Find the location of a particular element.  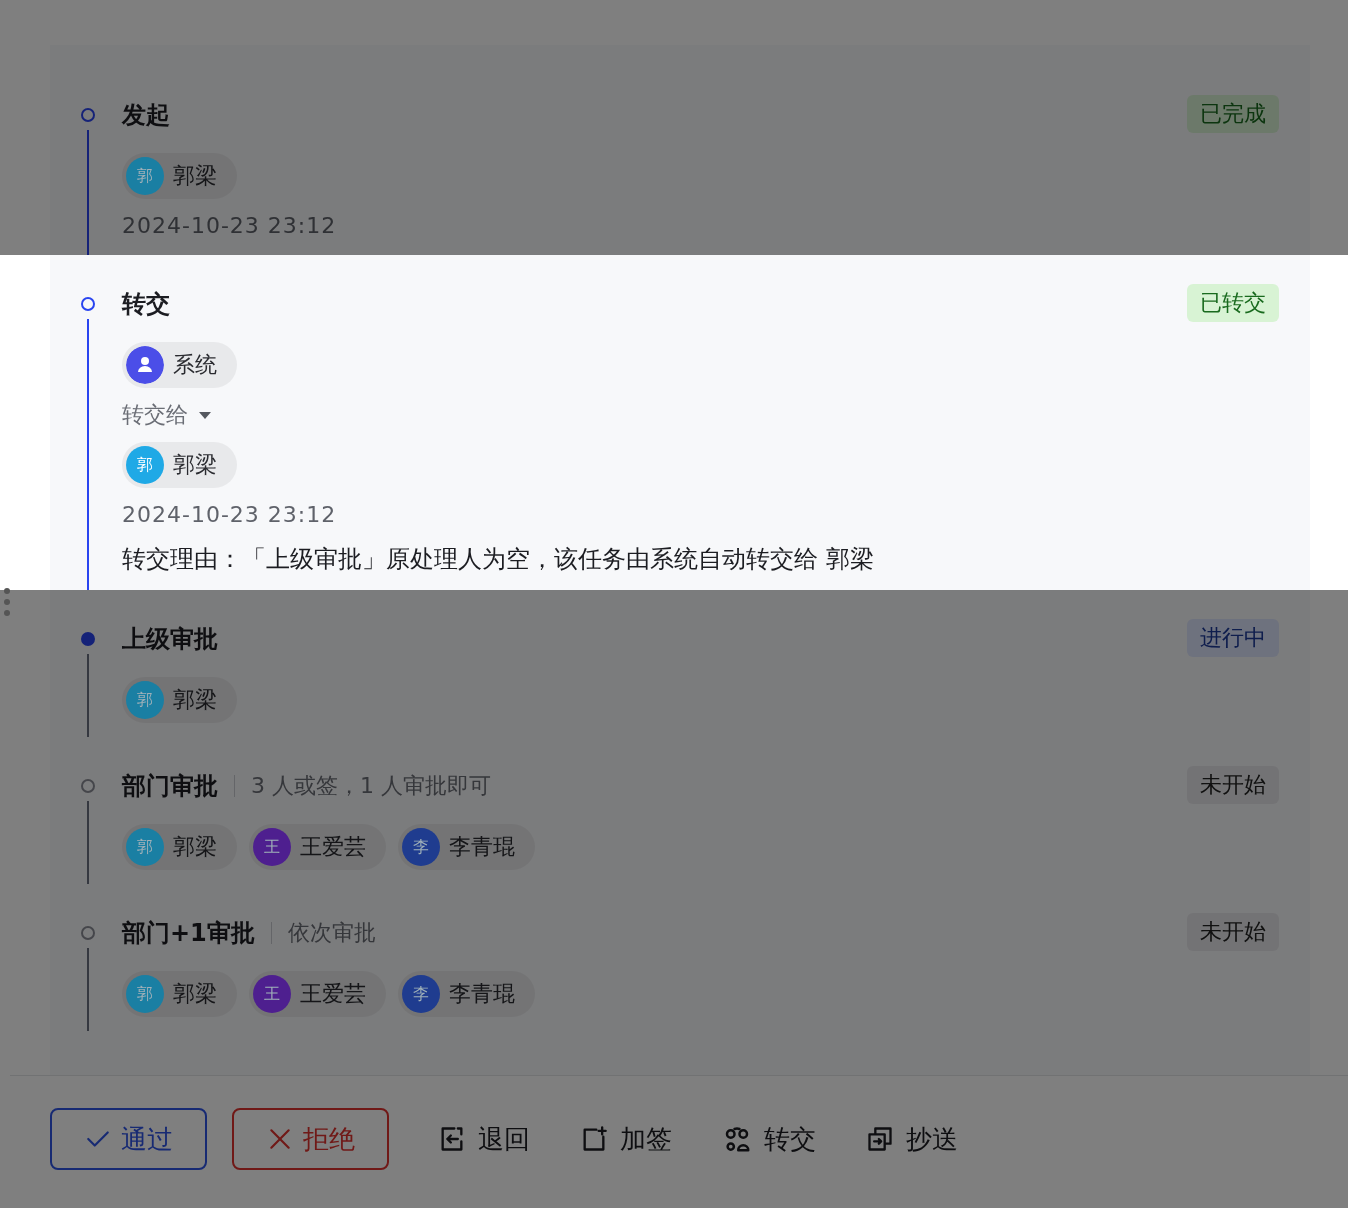

person-name: 系统 is located at coordinates (195, 365).